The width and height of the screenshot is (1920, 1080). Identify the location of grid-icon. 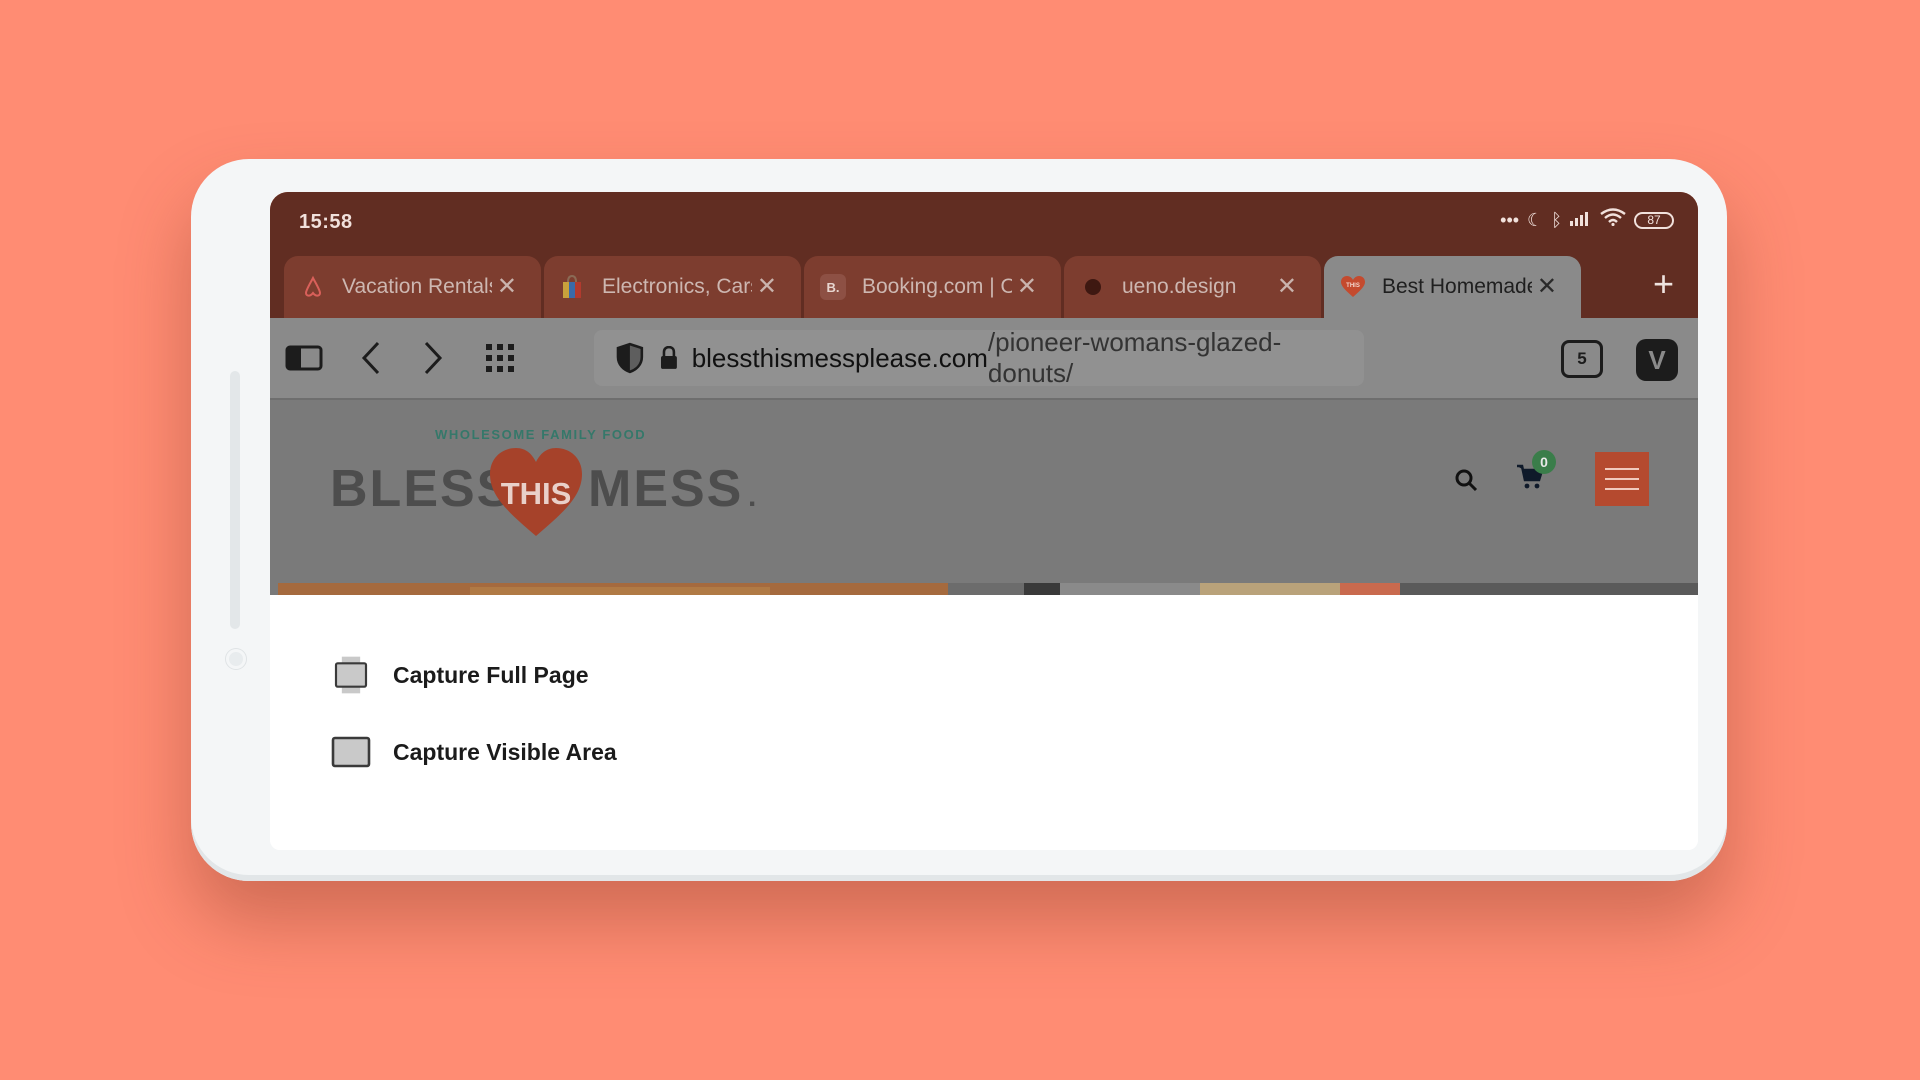
(500, 358).